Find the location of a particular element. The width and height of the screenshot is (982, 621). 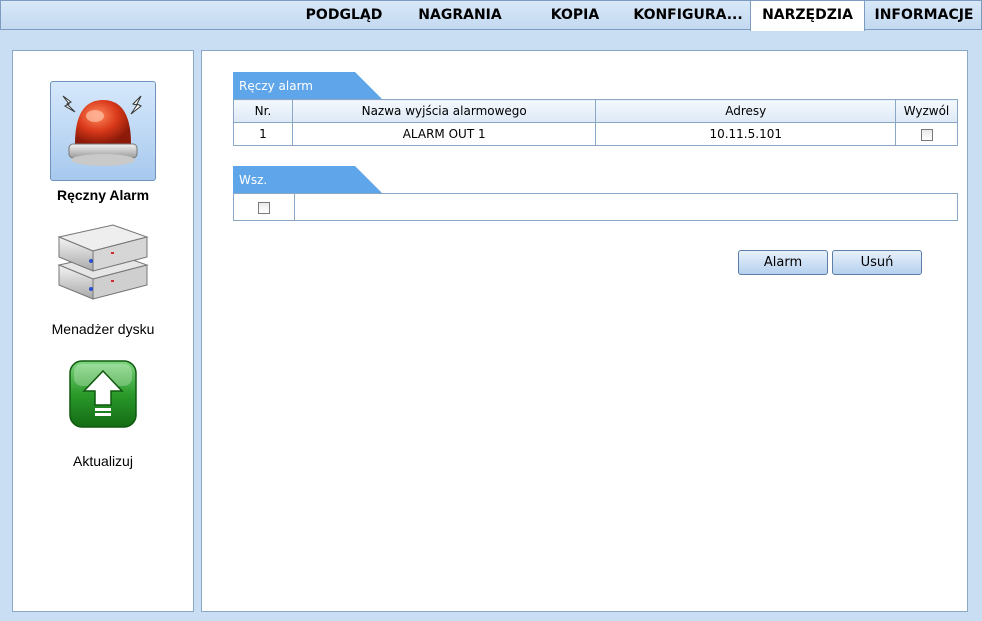

section-title: Wsz. is located at coordinates (253, 180).